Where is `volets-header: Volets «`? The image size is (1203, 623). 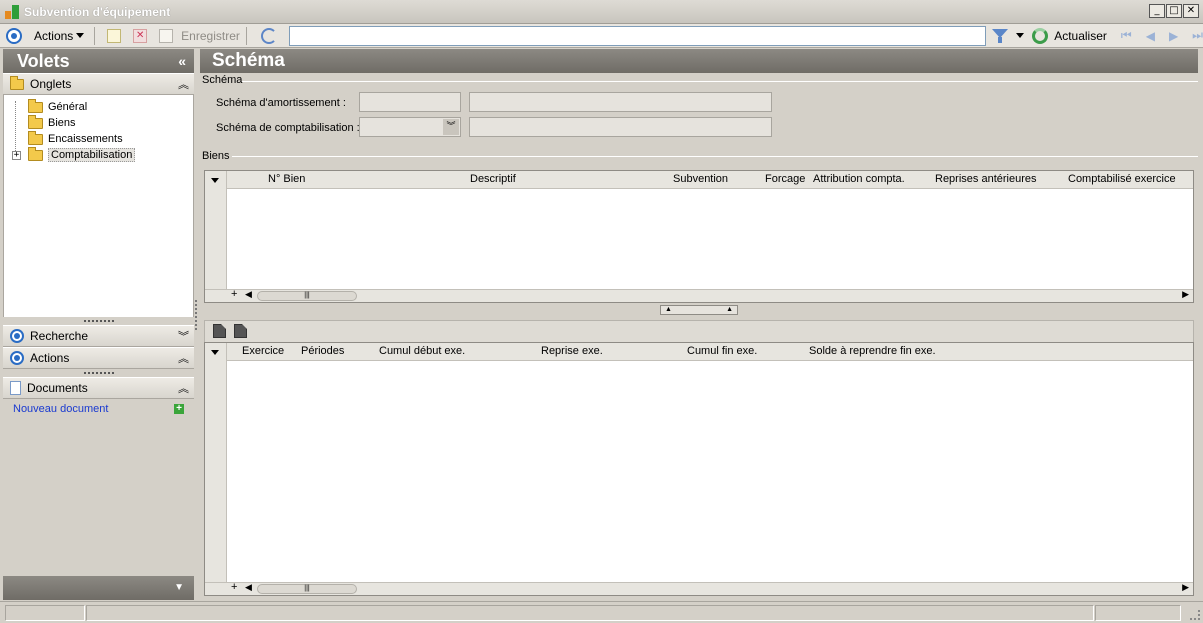 volets-header: Volets « is located at coordinates (98, 61).